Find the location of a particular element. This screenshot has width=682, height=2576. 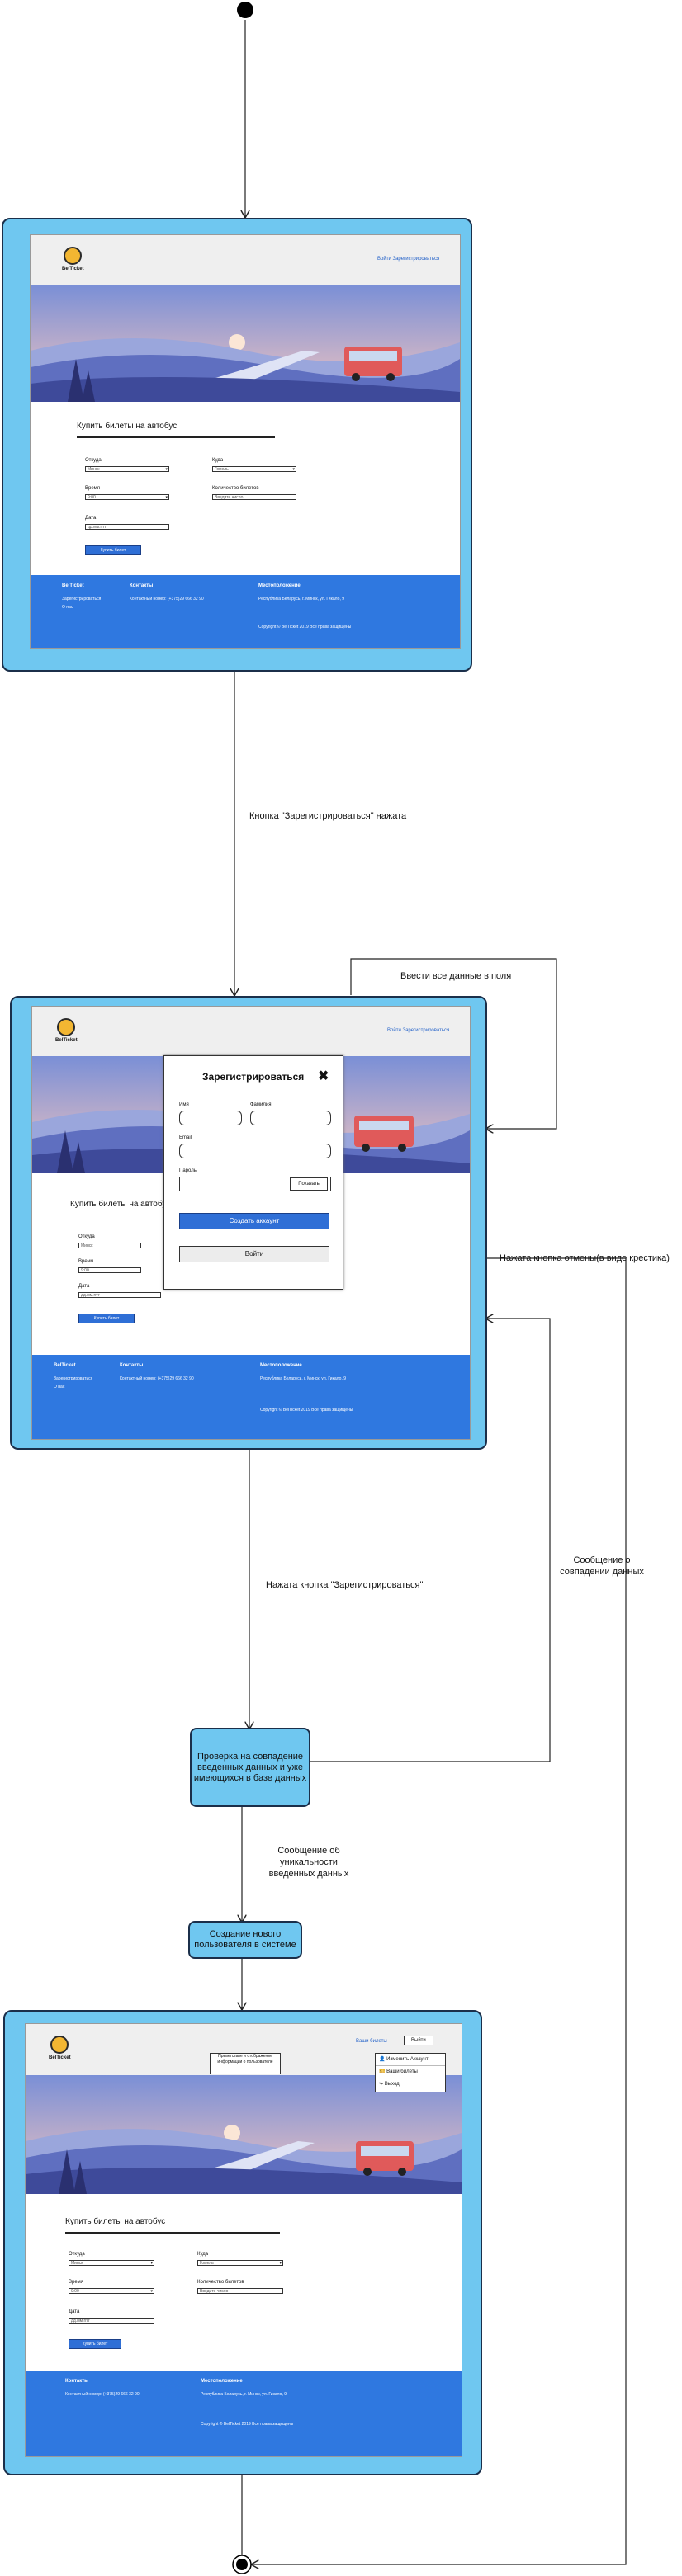

name-label: Имя is located at coordinates (184, 1104).